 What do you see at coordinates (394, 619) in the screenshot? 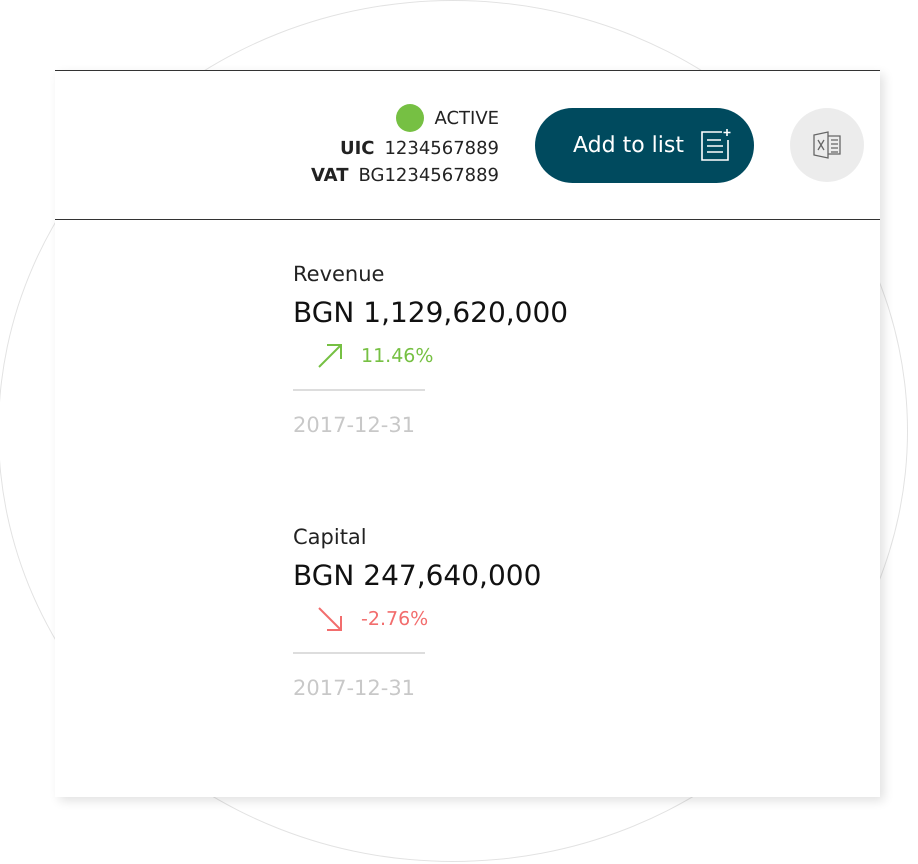
I see `change-percent: -2.76%` at bounding box center [394, 619].